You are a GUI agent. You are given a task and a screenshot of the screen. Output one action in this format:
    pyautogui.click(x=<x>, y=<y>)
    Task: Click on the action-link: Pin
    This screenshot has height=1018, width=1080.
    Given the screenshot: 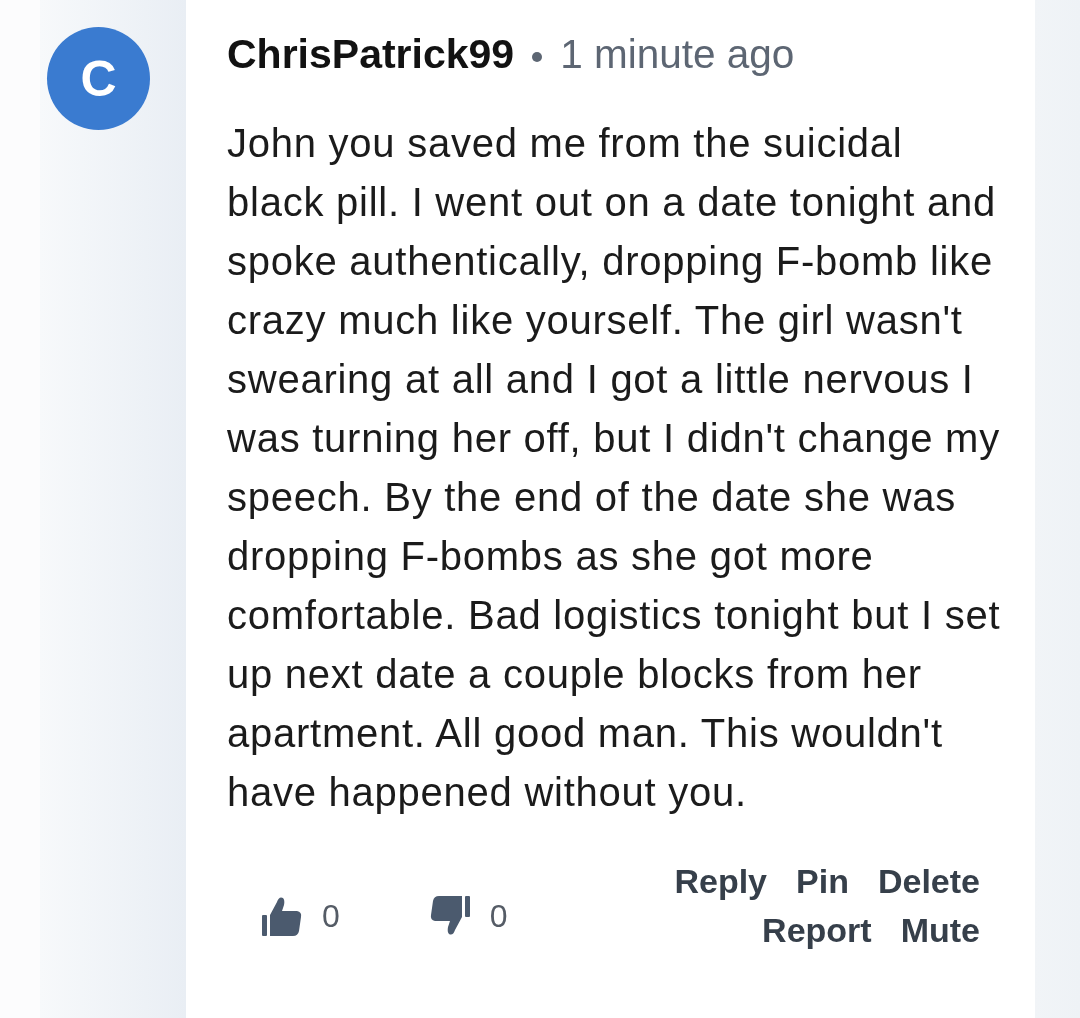 What is the action you would take?
    pyautogui.click(x=822, y=881)
    